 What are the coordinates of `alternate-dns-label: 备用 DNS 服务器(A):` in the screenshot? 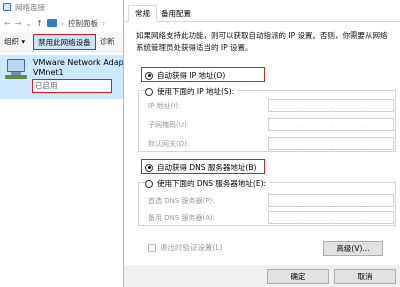 It's located at (182, 218).